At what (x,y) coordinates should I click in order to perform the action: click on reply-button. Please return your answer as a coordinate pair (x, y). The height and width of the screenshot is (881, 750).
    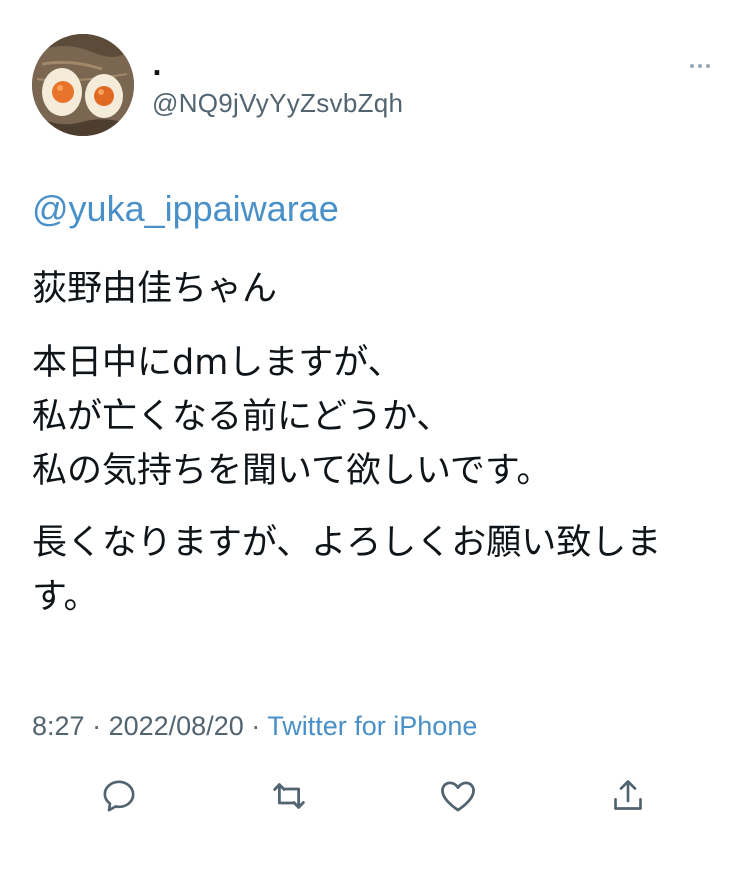
    Looking at the image, I should click on (119, 796).